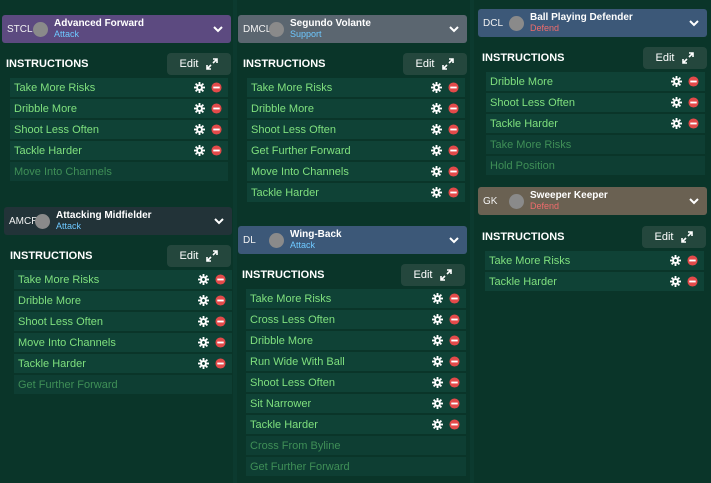 The height and width of the screenshot is (483, 711). Describe the element at coordinates (356, 319) in the screenshot. I see `instruction-row: Cross Less Often` at that location.